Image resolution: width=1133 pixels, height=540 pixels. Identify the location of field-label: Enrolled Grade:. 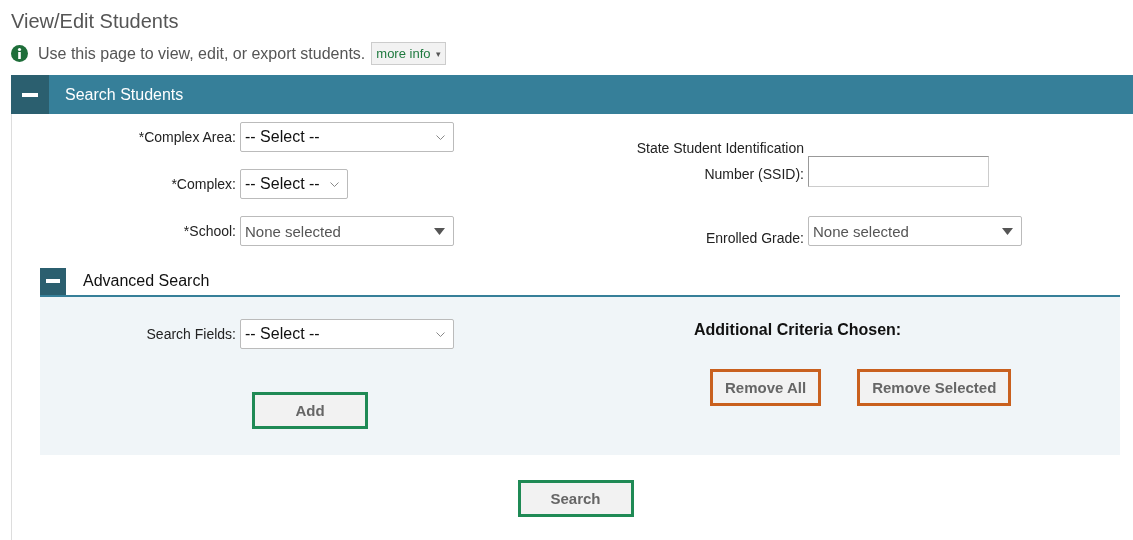
(754, 238).